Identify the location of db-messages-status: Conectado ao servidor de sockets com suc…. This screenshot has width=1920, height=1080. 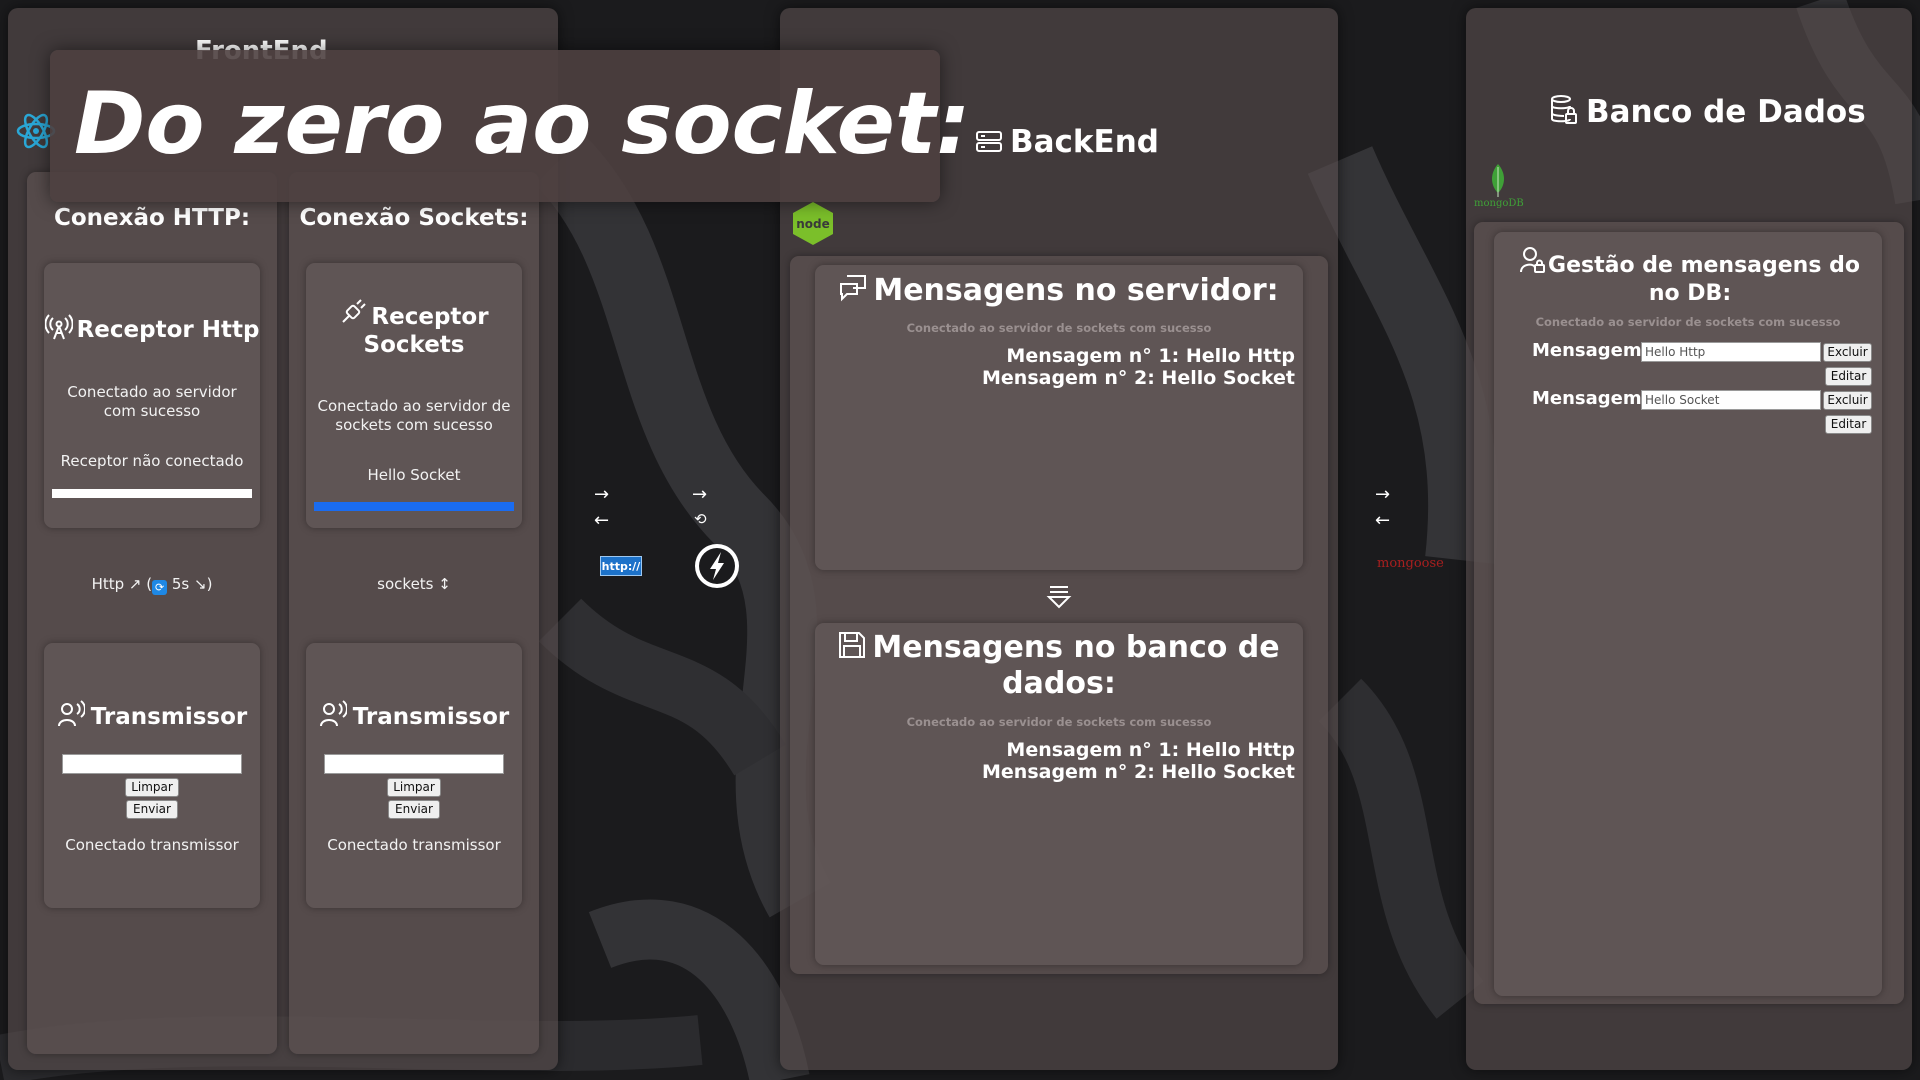
(1059, 722).